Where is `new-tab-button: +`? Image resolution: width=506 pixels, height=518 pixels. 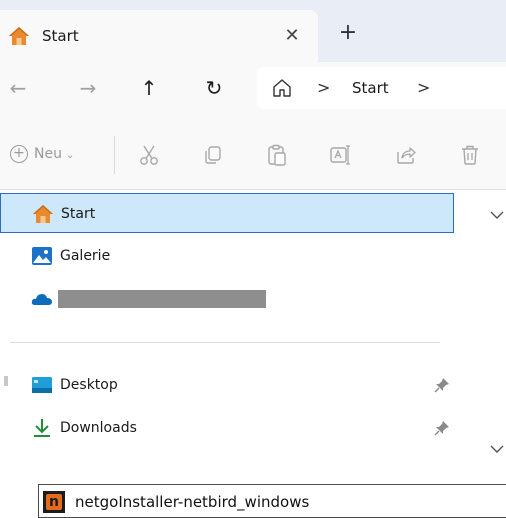
new-tab-button: + is located at coordinates (348, 34).